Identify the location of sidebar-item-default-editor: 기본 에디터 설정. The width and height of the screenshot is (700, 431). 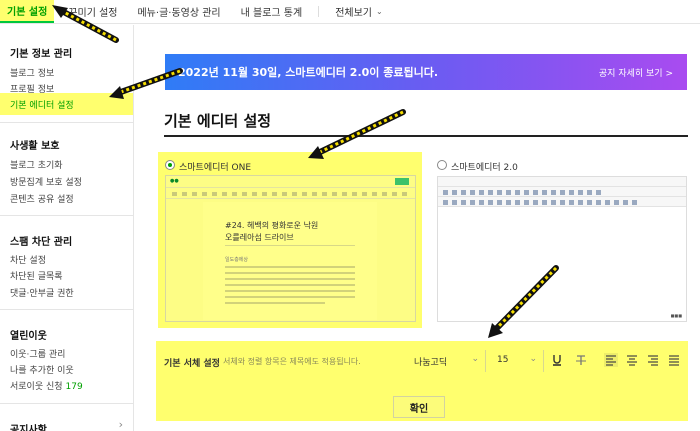
(42, 104).